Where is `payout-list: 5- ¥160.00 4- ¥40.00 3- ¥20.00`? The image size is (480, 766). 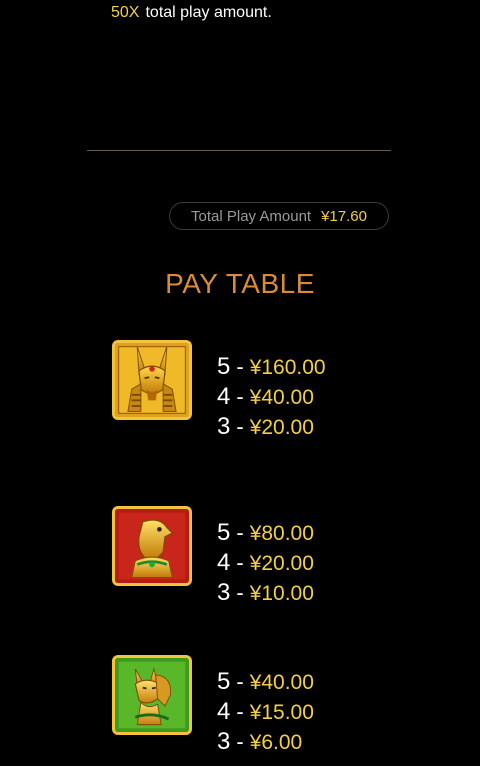 payout-list: 5- ¥160.00 4- ¥40.00 3- ¥20.00 is located at coordinates (271, 397).